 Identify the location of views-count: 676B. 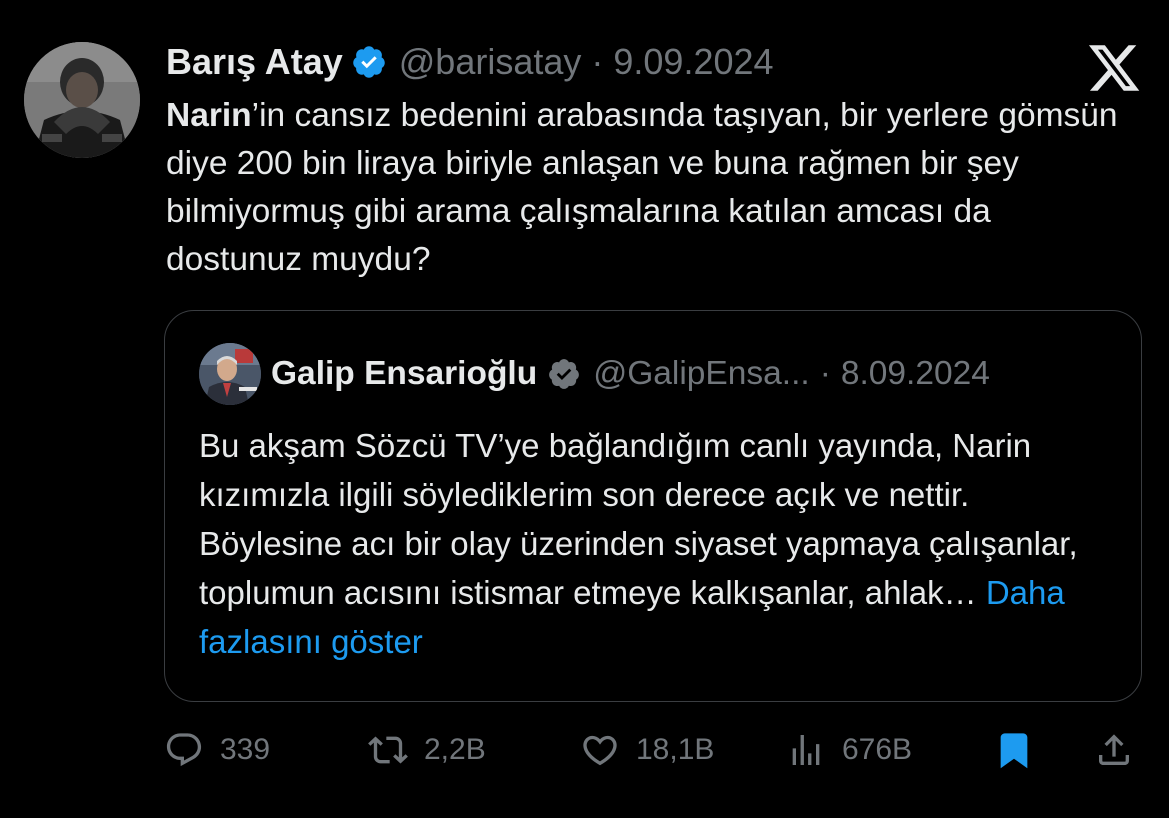
(877, 749).